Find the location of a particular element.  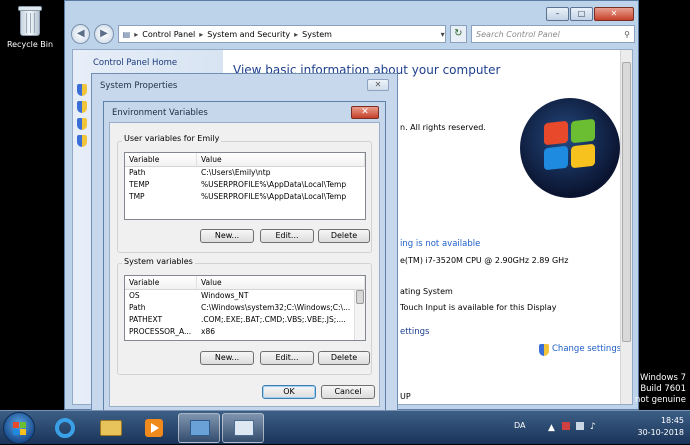

recycle-bin-icon is located at coordinates (30, 21).